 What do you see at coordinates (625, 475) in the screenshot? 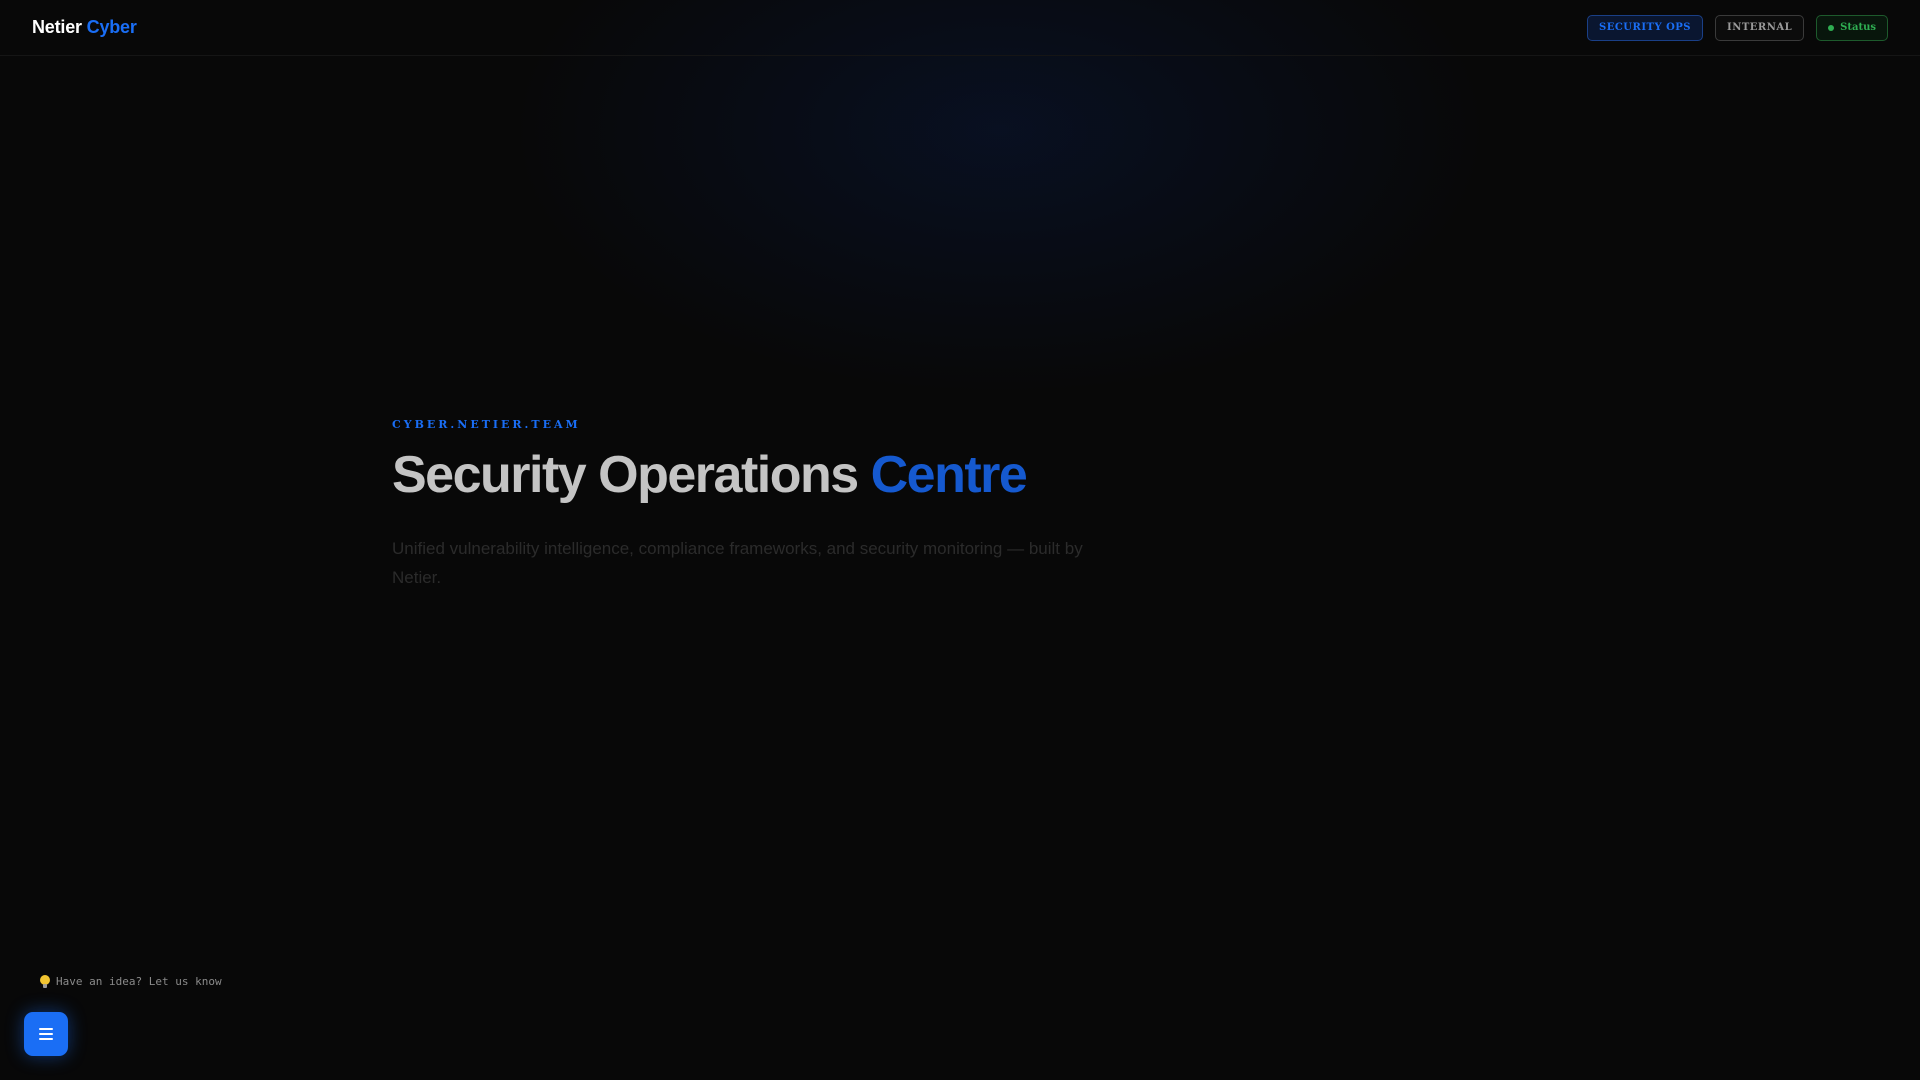
I see `title-main: Security Operations` at bounding box center [625, 475].